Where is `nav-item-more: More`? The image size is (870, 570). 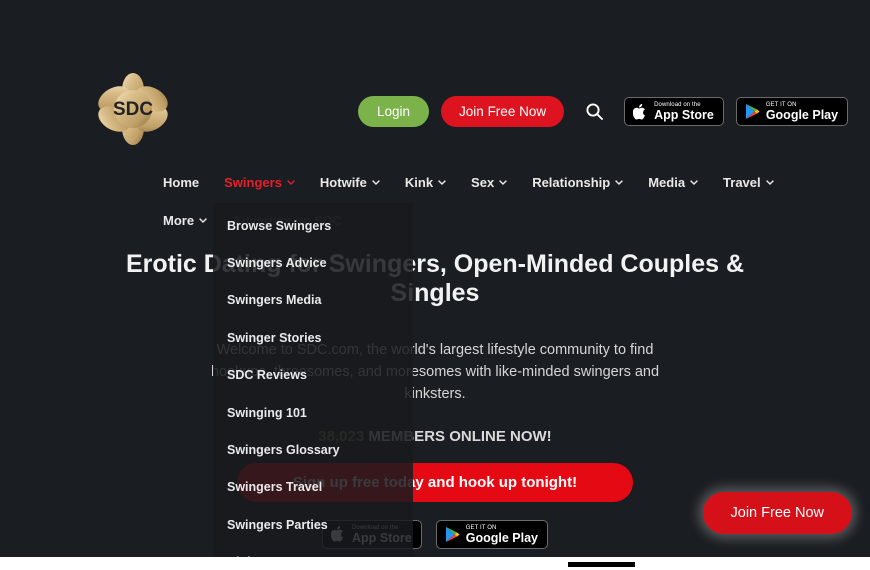
nav-item-more: More is located at coordinates (185, 220).